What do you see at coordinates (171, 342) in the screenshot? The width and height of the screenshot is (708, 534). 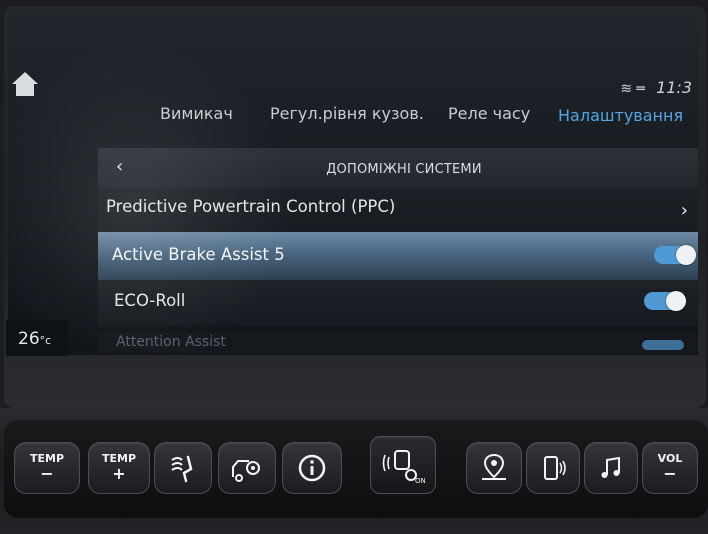 I see `list-item-label: Attention Assist` at bounding box center [171, 342].